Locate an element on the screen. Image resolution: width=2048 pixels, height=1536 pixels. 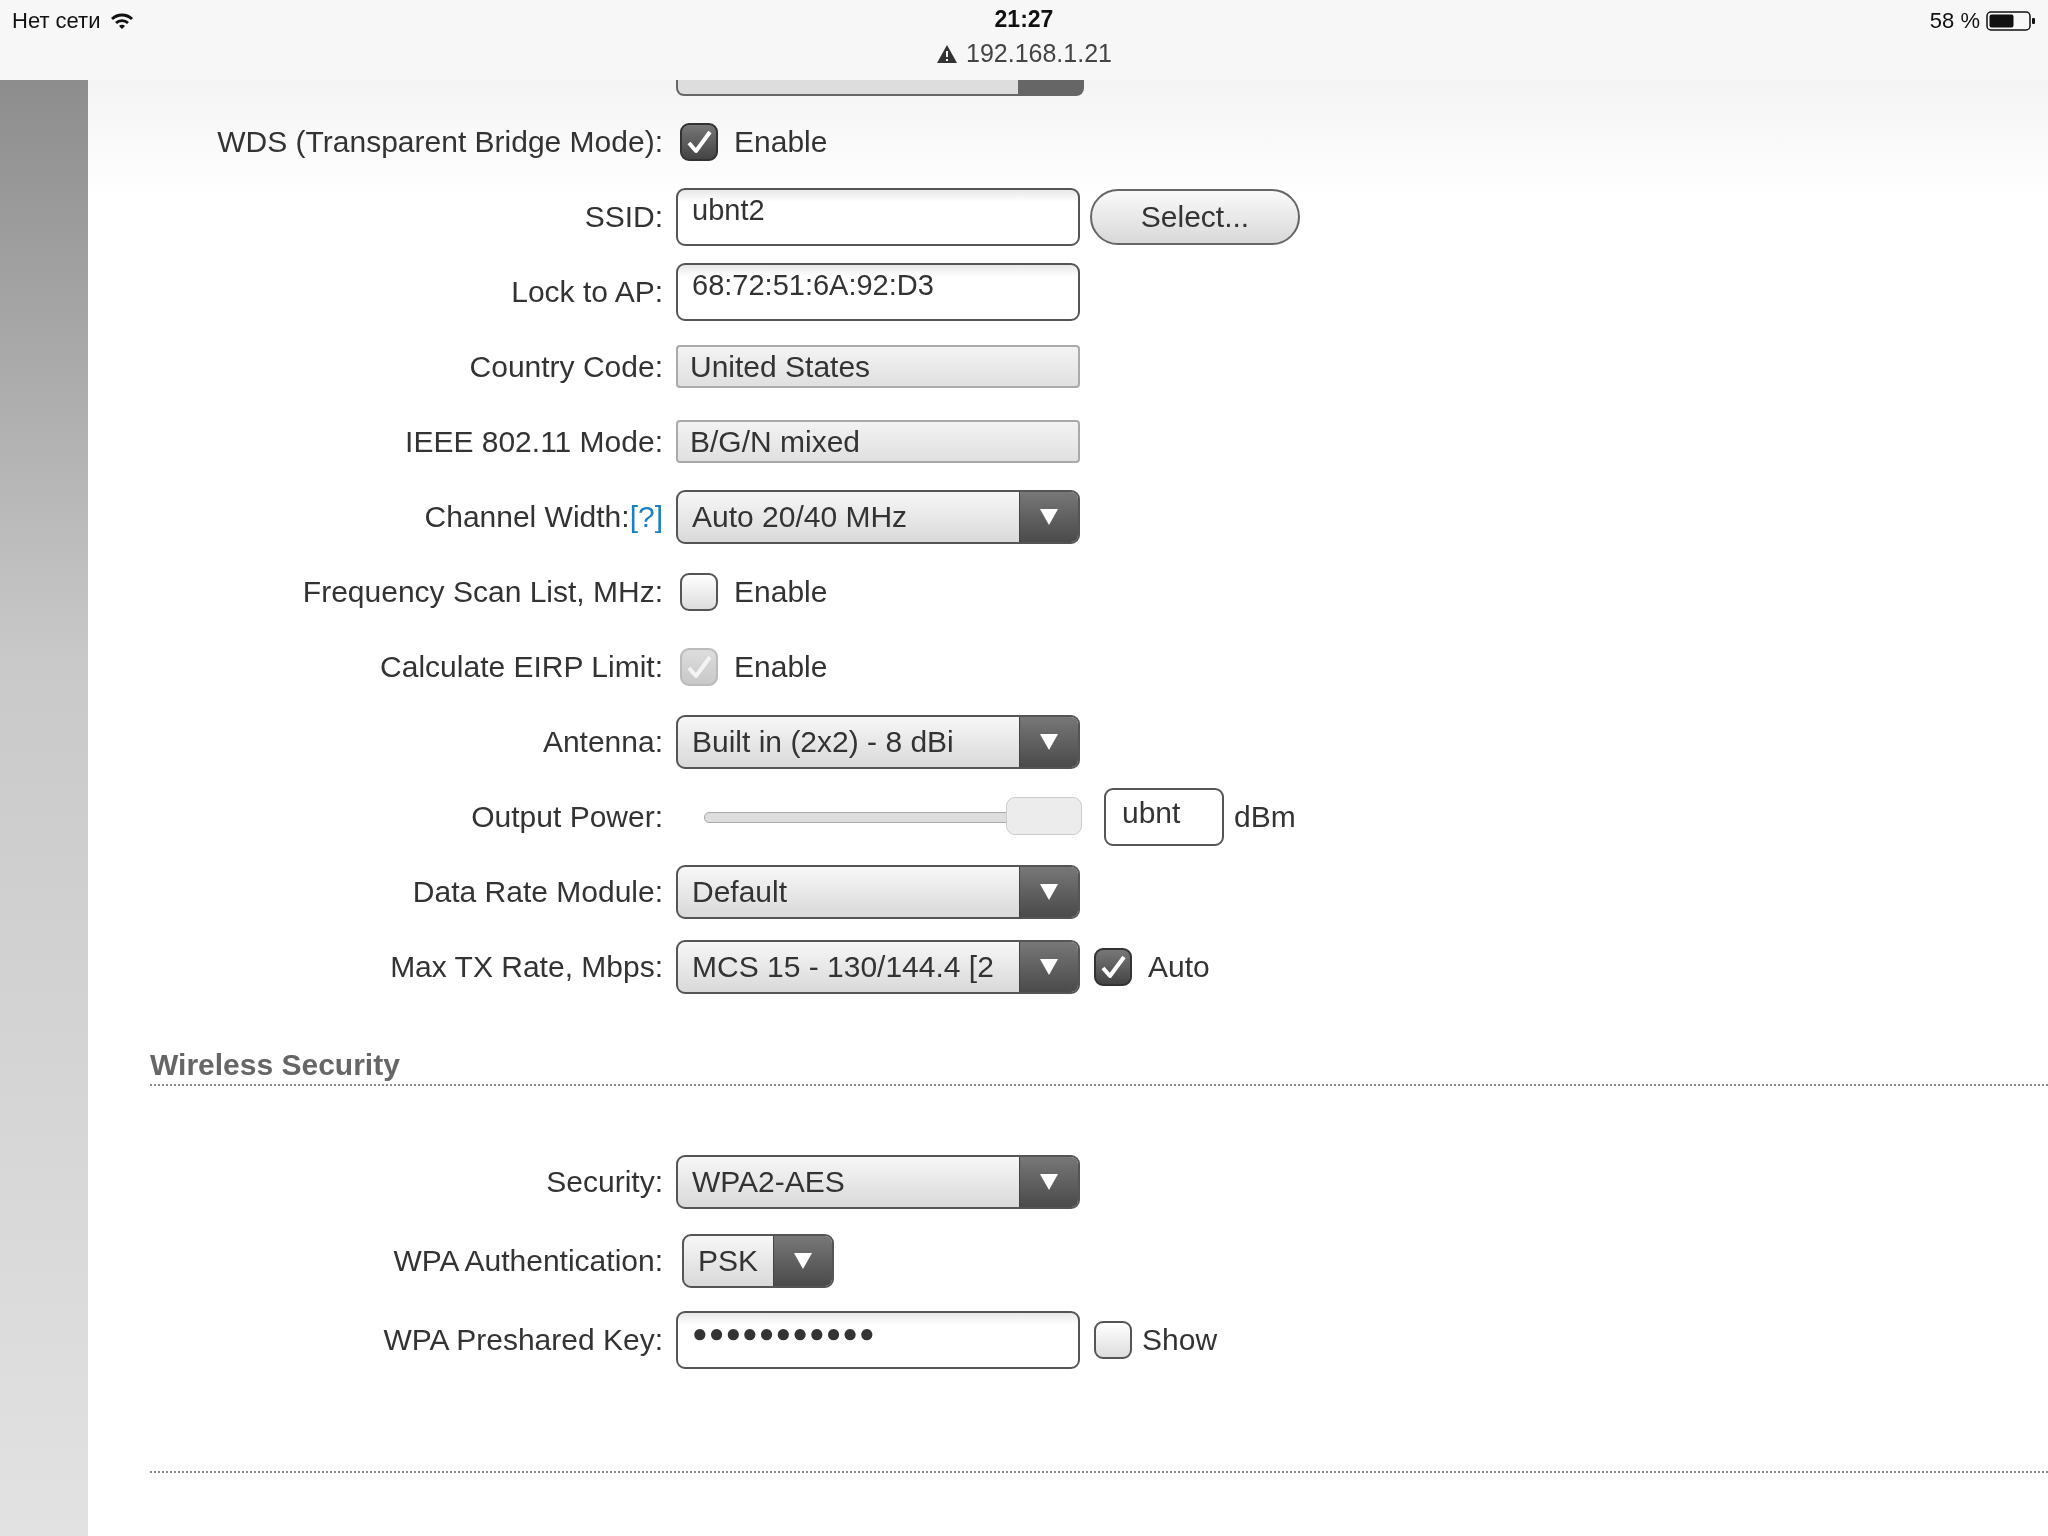
clock-time: 21:27 is located at coordinates (1024, 19).